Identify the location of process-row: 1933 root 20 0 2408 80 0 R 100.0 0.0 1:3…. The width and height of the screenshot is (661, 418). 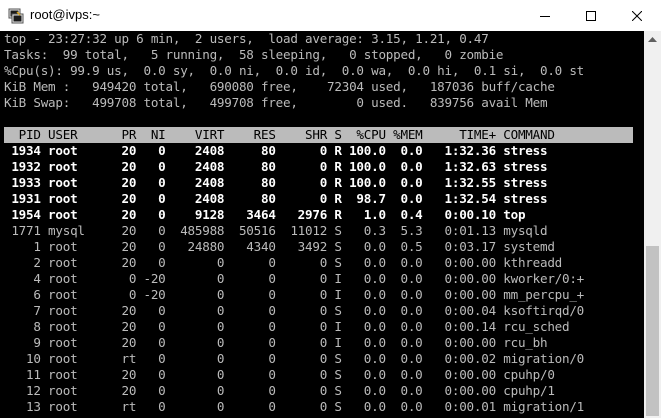
(276, 182).